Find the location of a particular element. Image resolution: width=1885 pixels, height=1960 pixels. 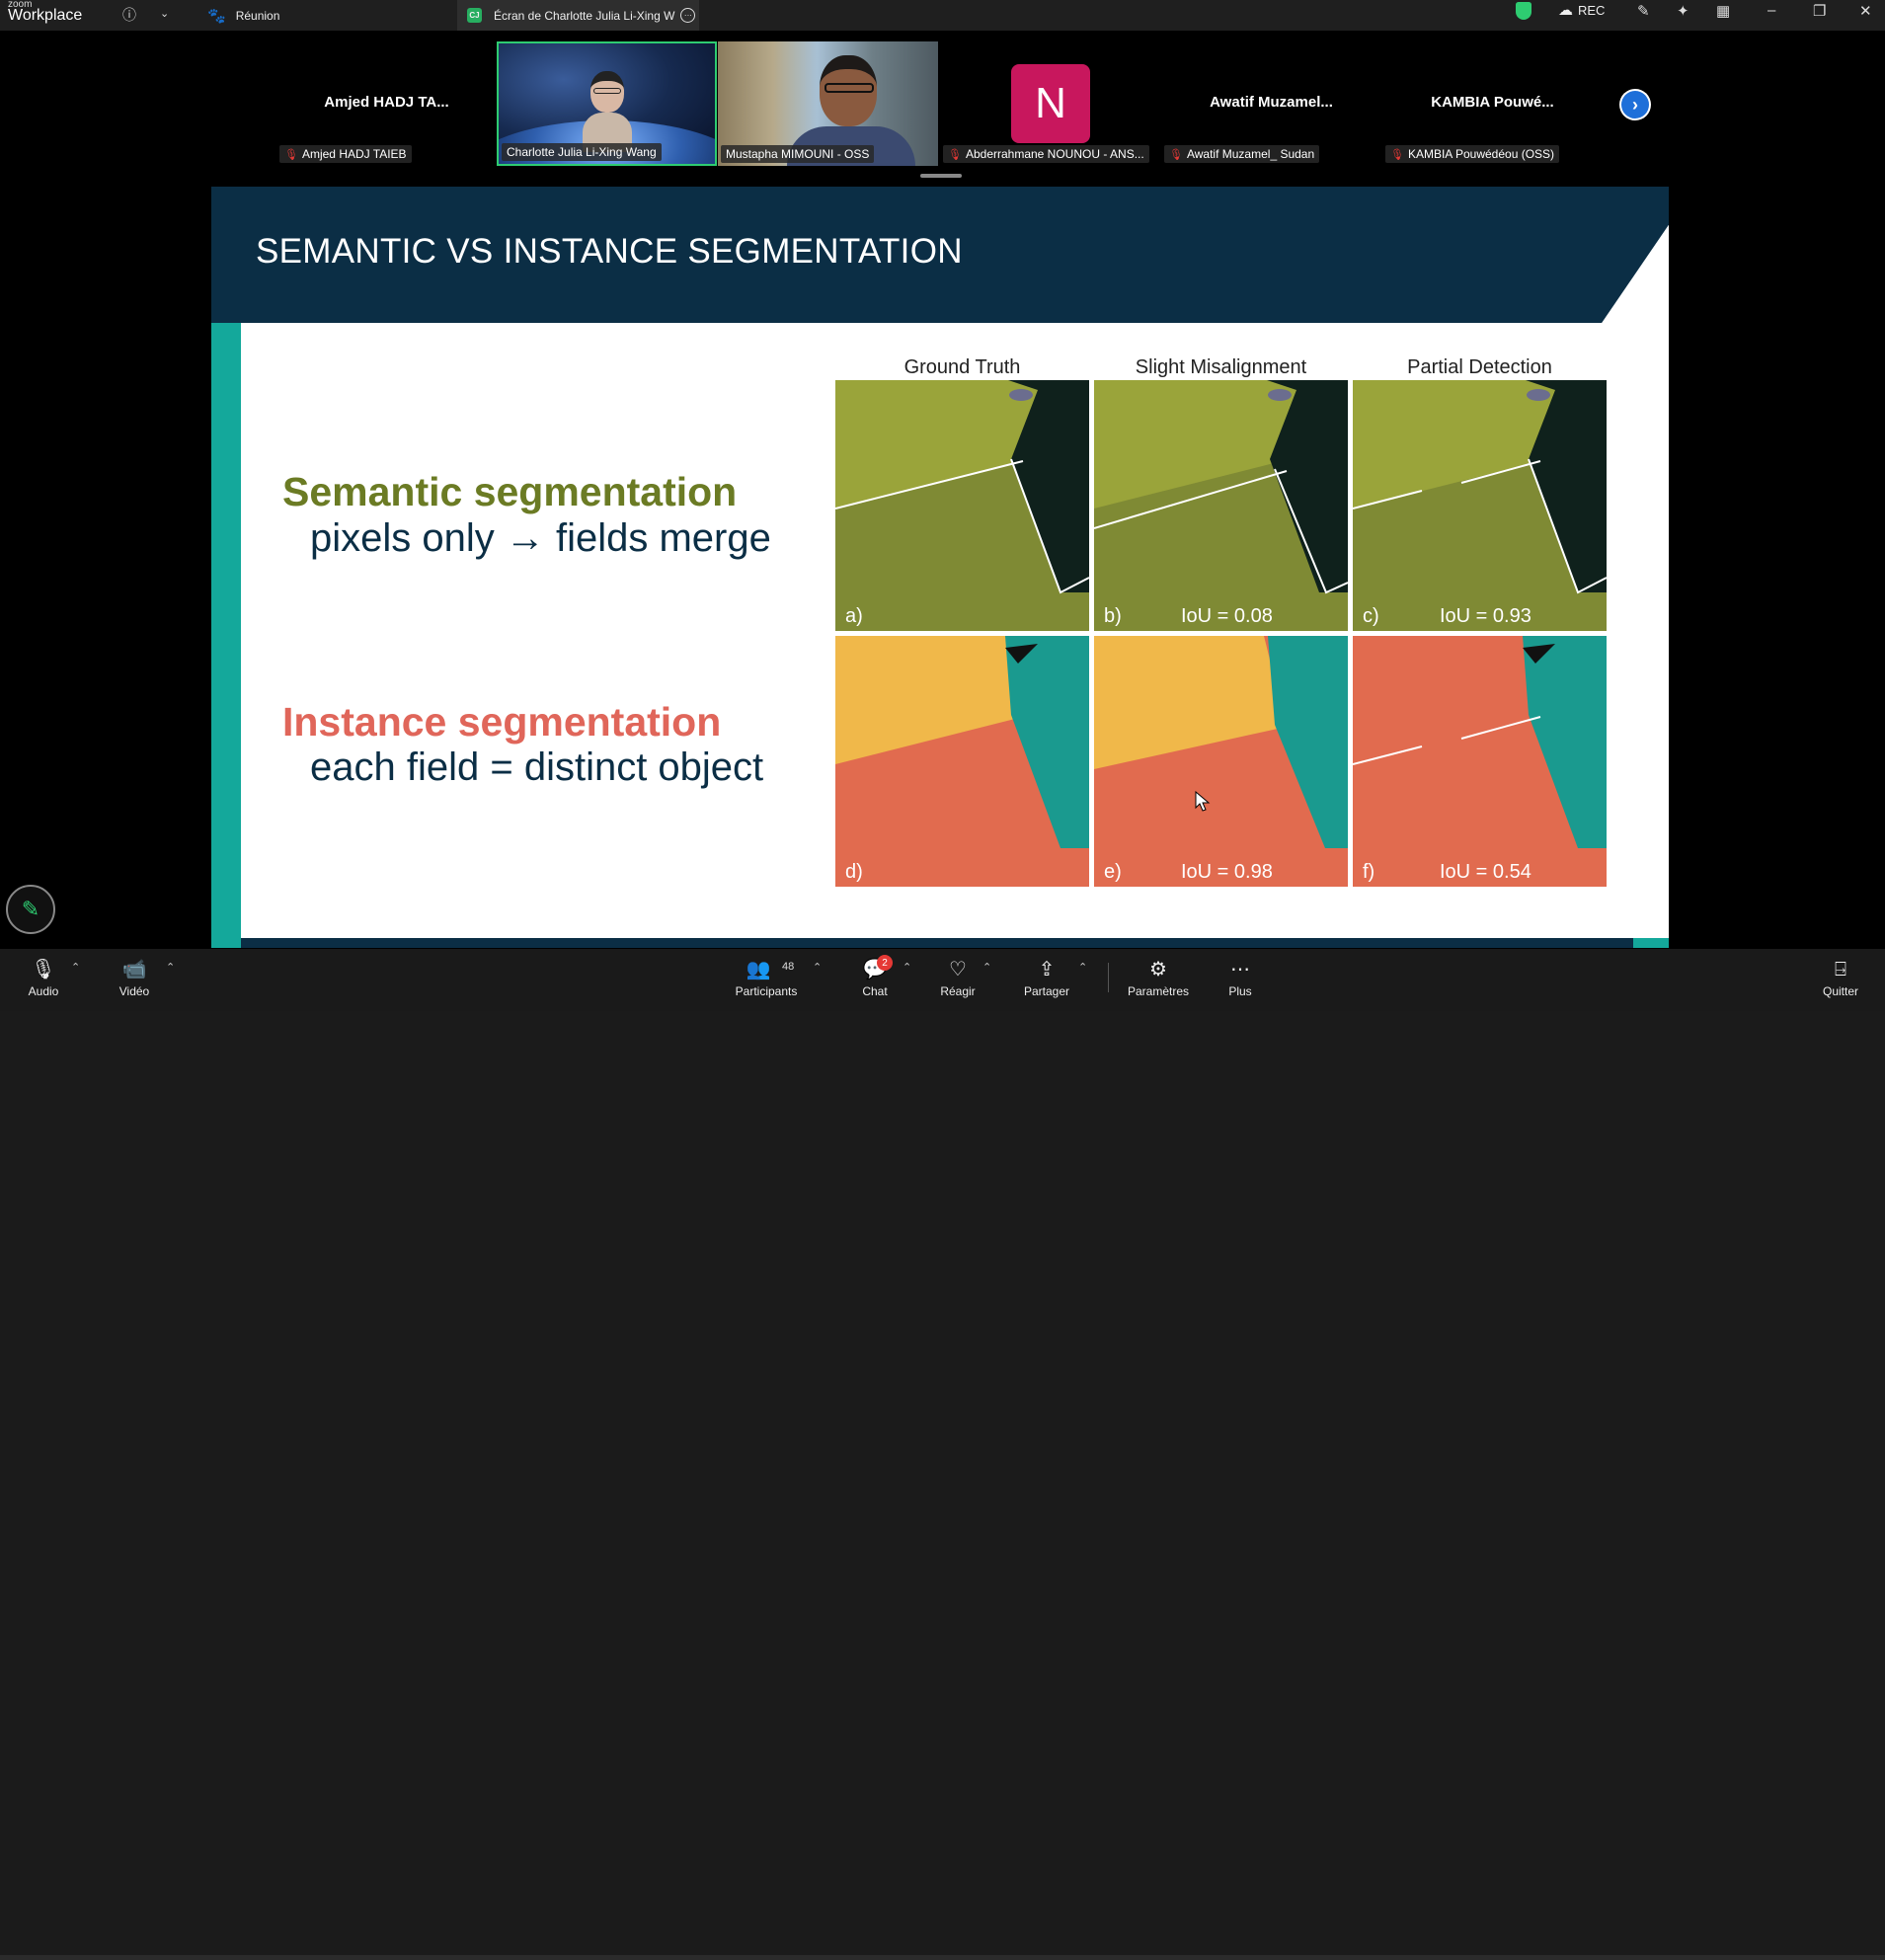

react-options-caret: ⌃ is located at coordinates (986, 967).